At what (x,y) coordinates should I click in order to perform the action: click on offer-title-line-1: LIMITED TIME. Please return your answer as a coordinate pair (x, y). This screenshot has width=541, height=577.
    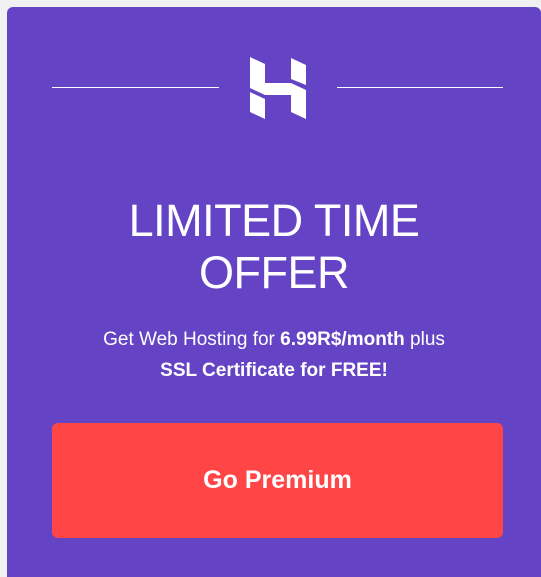
    Looking at the image, I should click on (274, 220).